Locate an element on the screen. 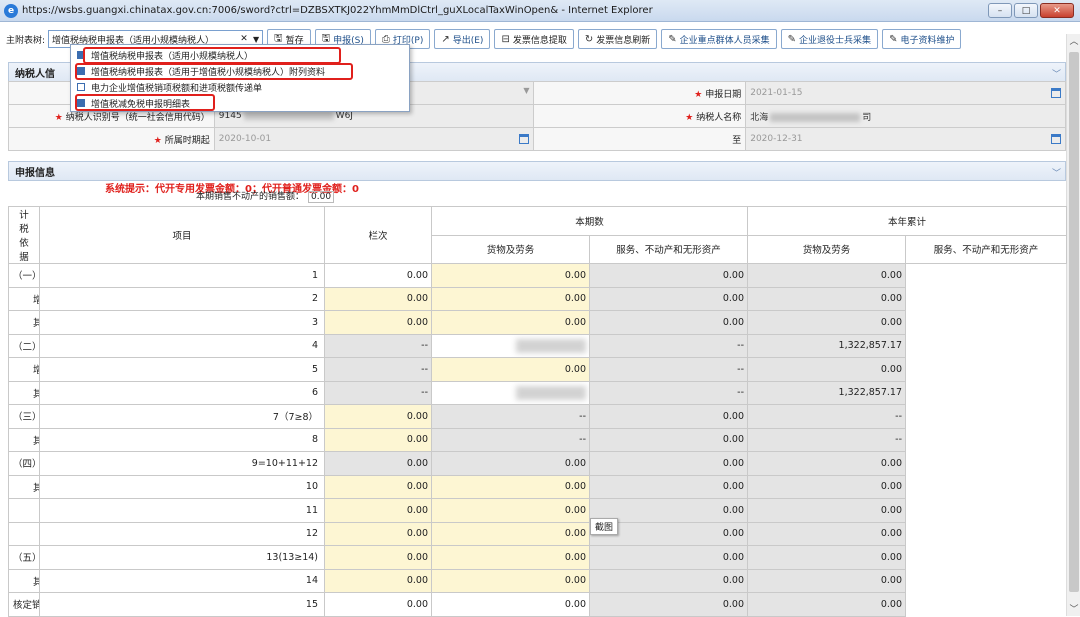 This screenshot has width=1080, height=617. close-button: ✕ is located at coordinates (1057, 10).